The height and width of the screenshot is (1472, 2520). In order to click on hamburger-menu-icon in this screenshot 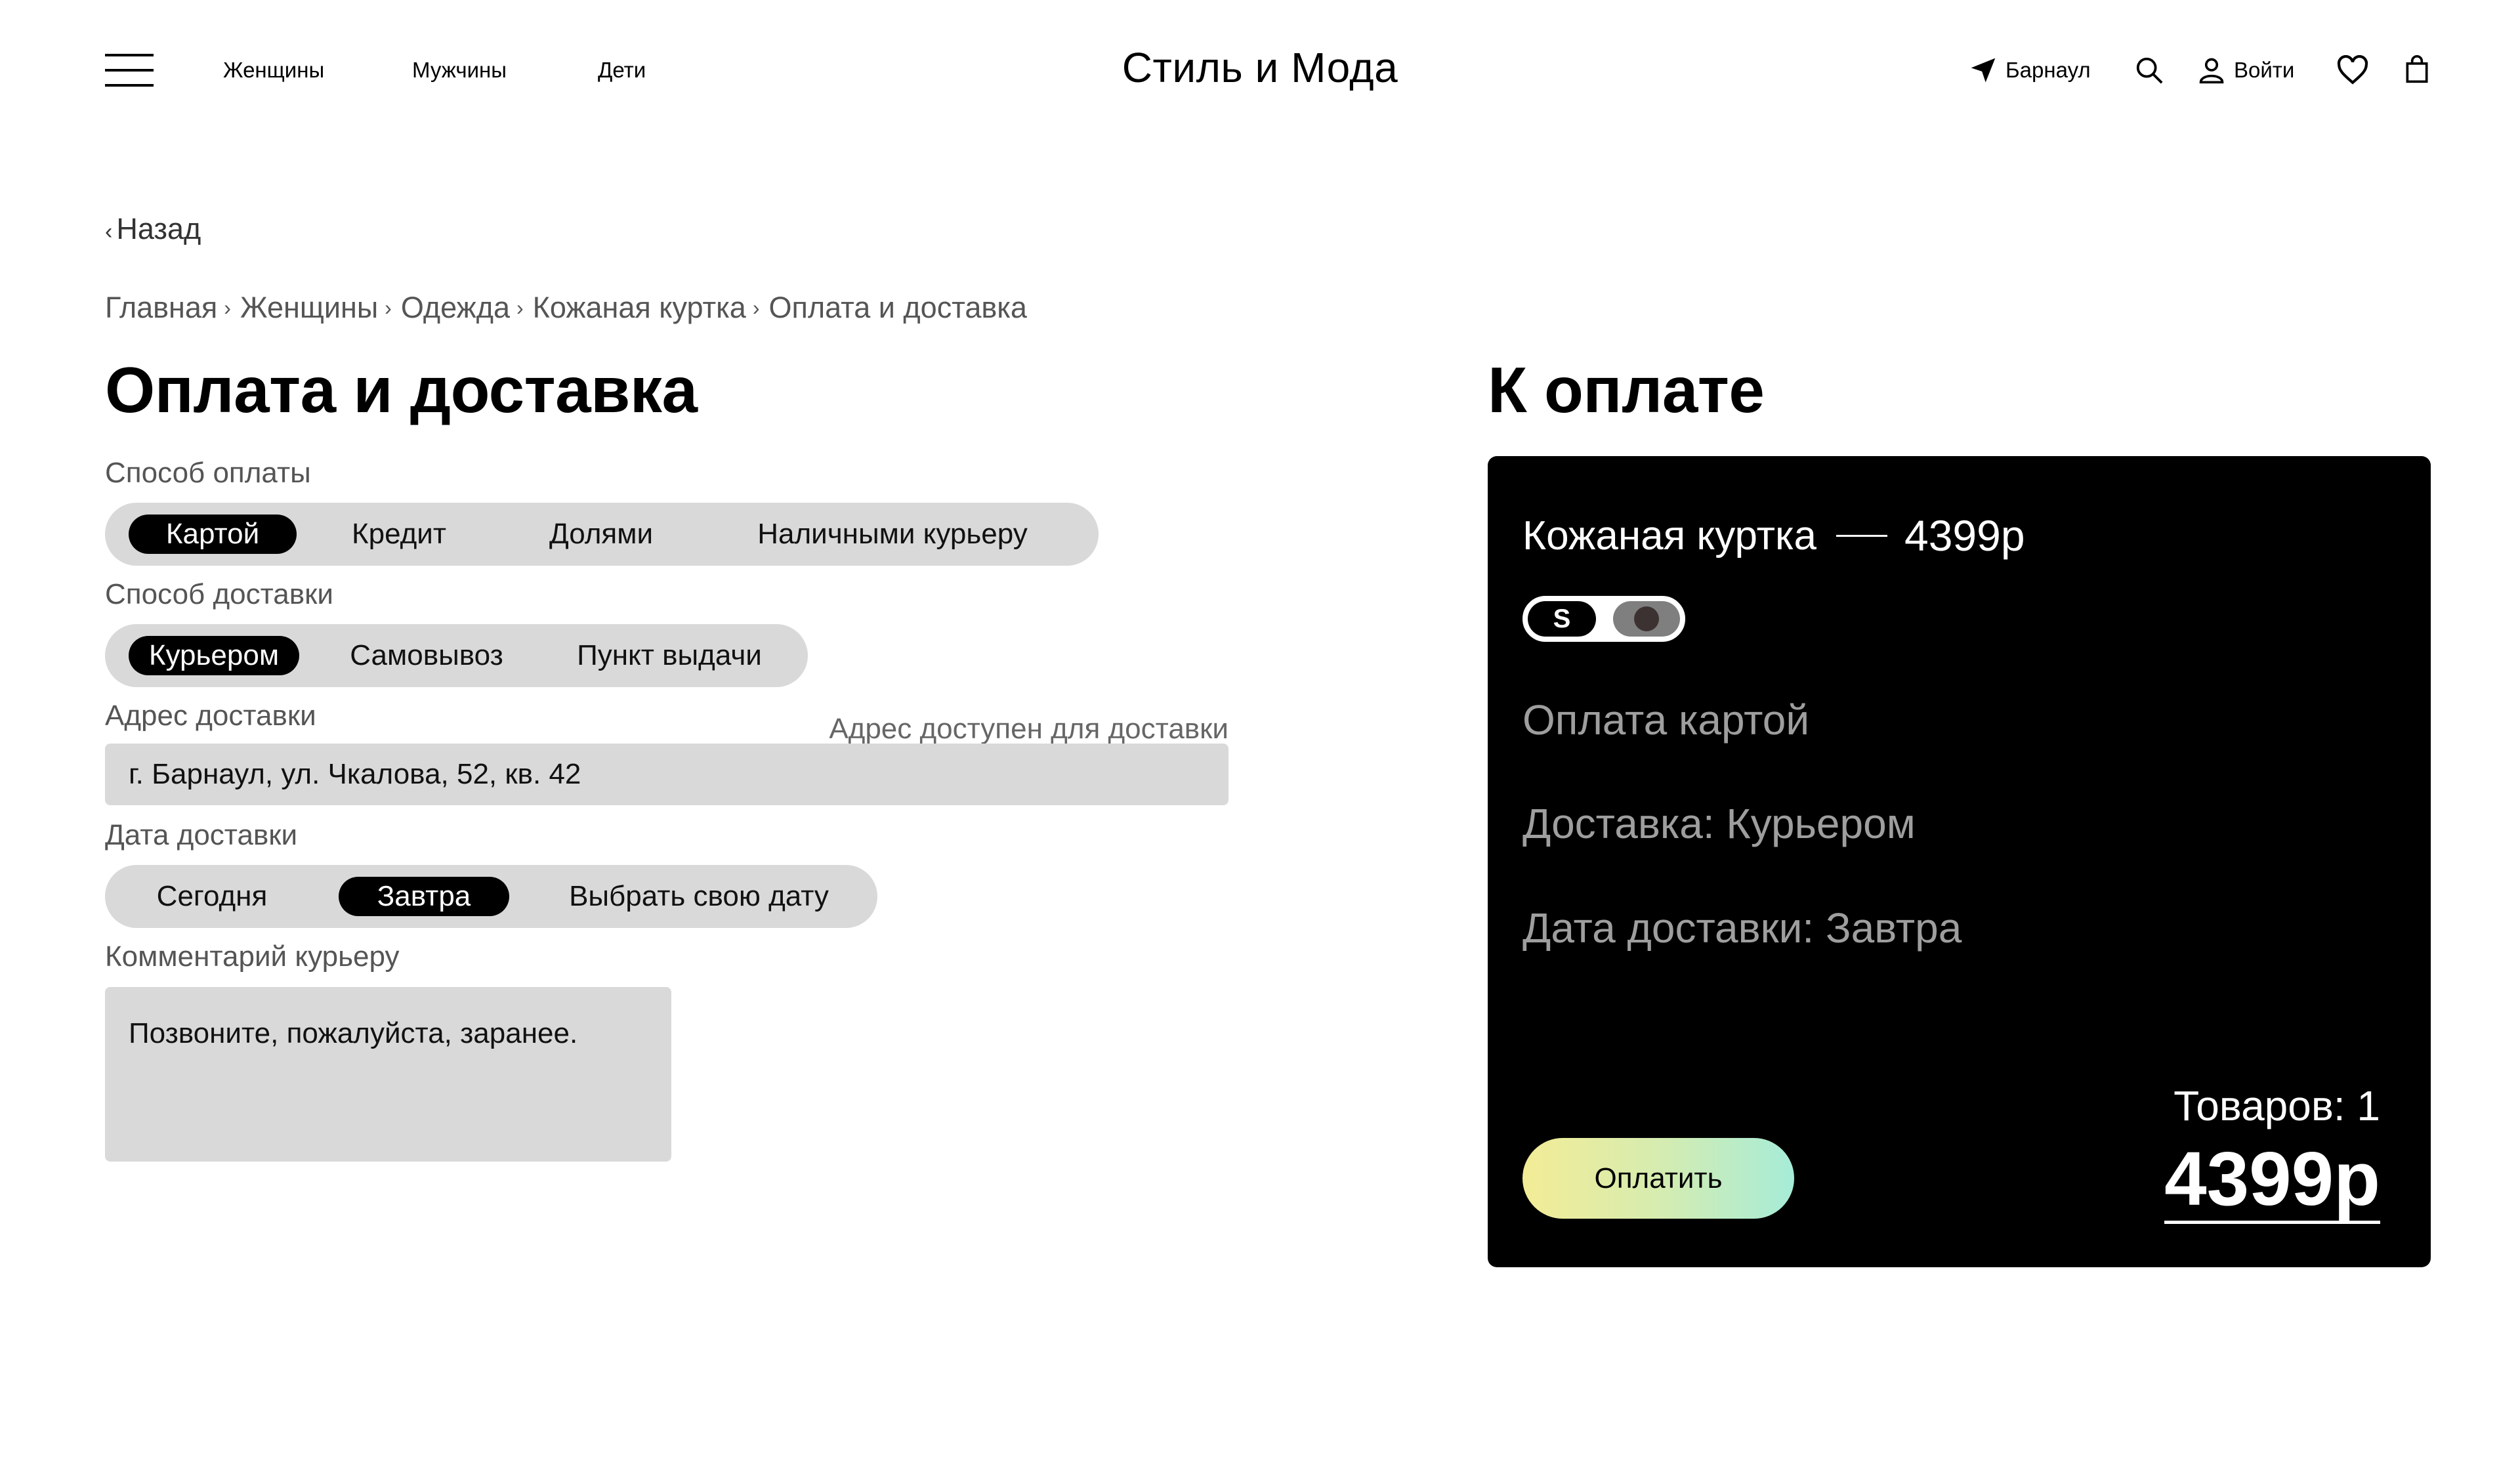, I will do `click(129, 70)`.